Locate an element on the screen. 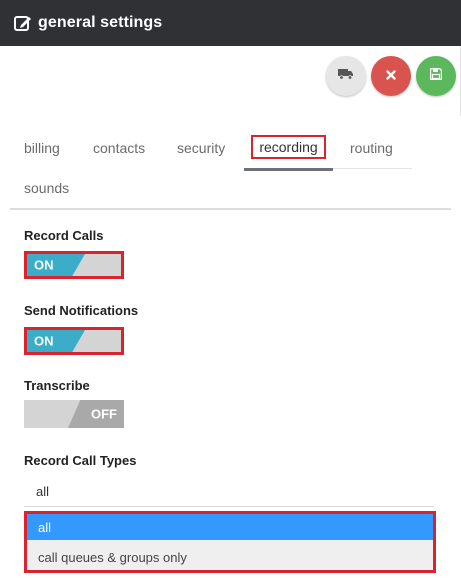 Image resolution: width=461 pixels, height=578 pixels. send-notifications-label: Send Notifications is located at coordinates (81, 310).